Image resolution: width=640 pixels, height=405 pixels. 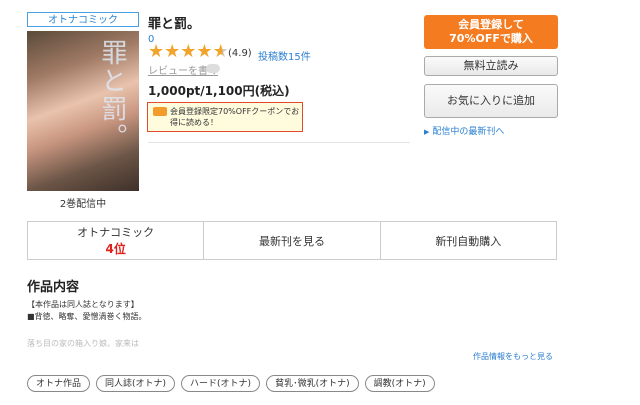 What do you see at coordinates (59, 383) in the screenshot?
I see `tag-item: オトナ作品` at bounding box center [59, 383].